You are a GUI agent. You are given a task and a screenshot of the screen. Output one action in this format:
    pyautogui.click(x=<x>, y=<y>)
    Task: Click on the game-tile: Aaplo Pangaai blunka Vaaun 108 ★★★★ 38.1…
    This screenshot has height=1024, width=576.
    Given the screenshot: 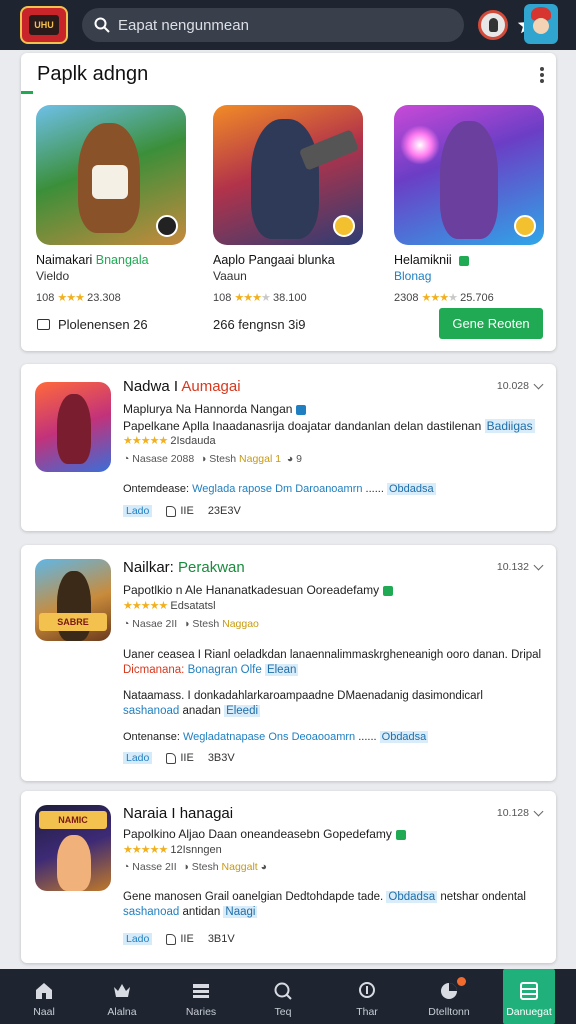 What is the action you would take?
    pyautogui.click(x=288, y=204)
    